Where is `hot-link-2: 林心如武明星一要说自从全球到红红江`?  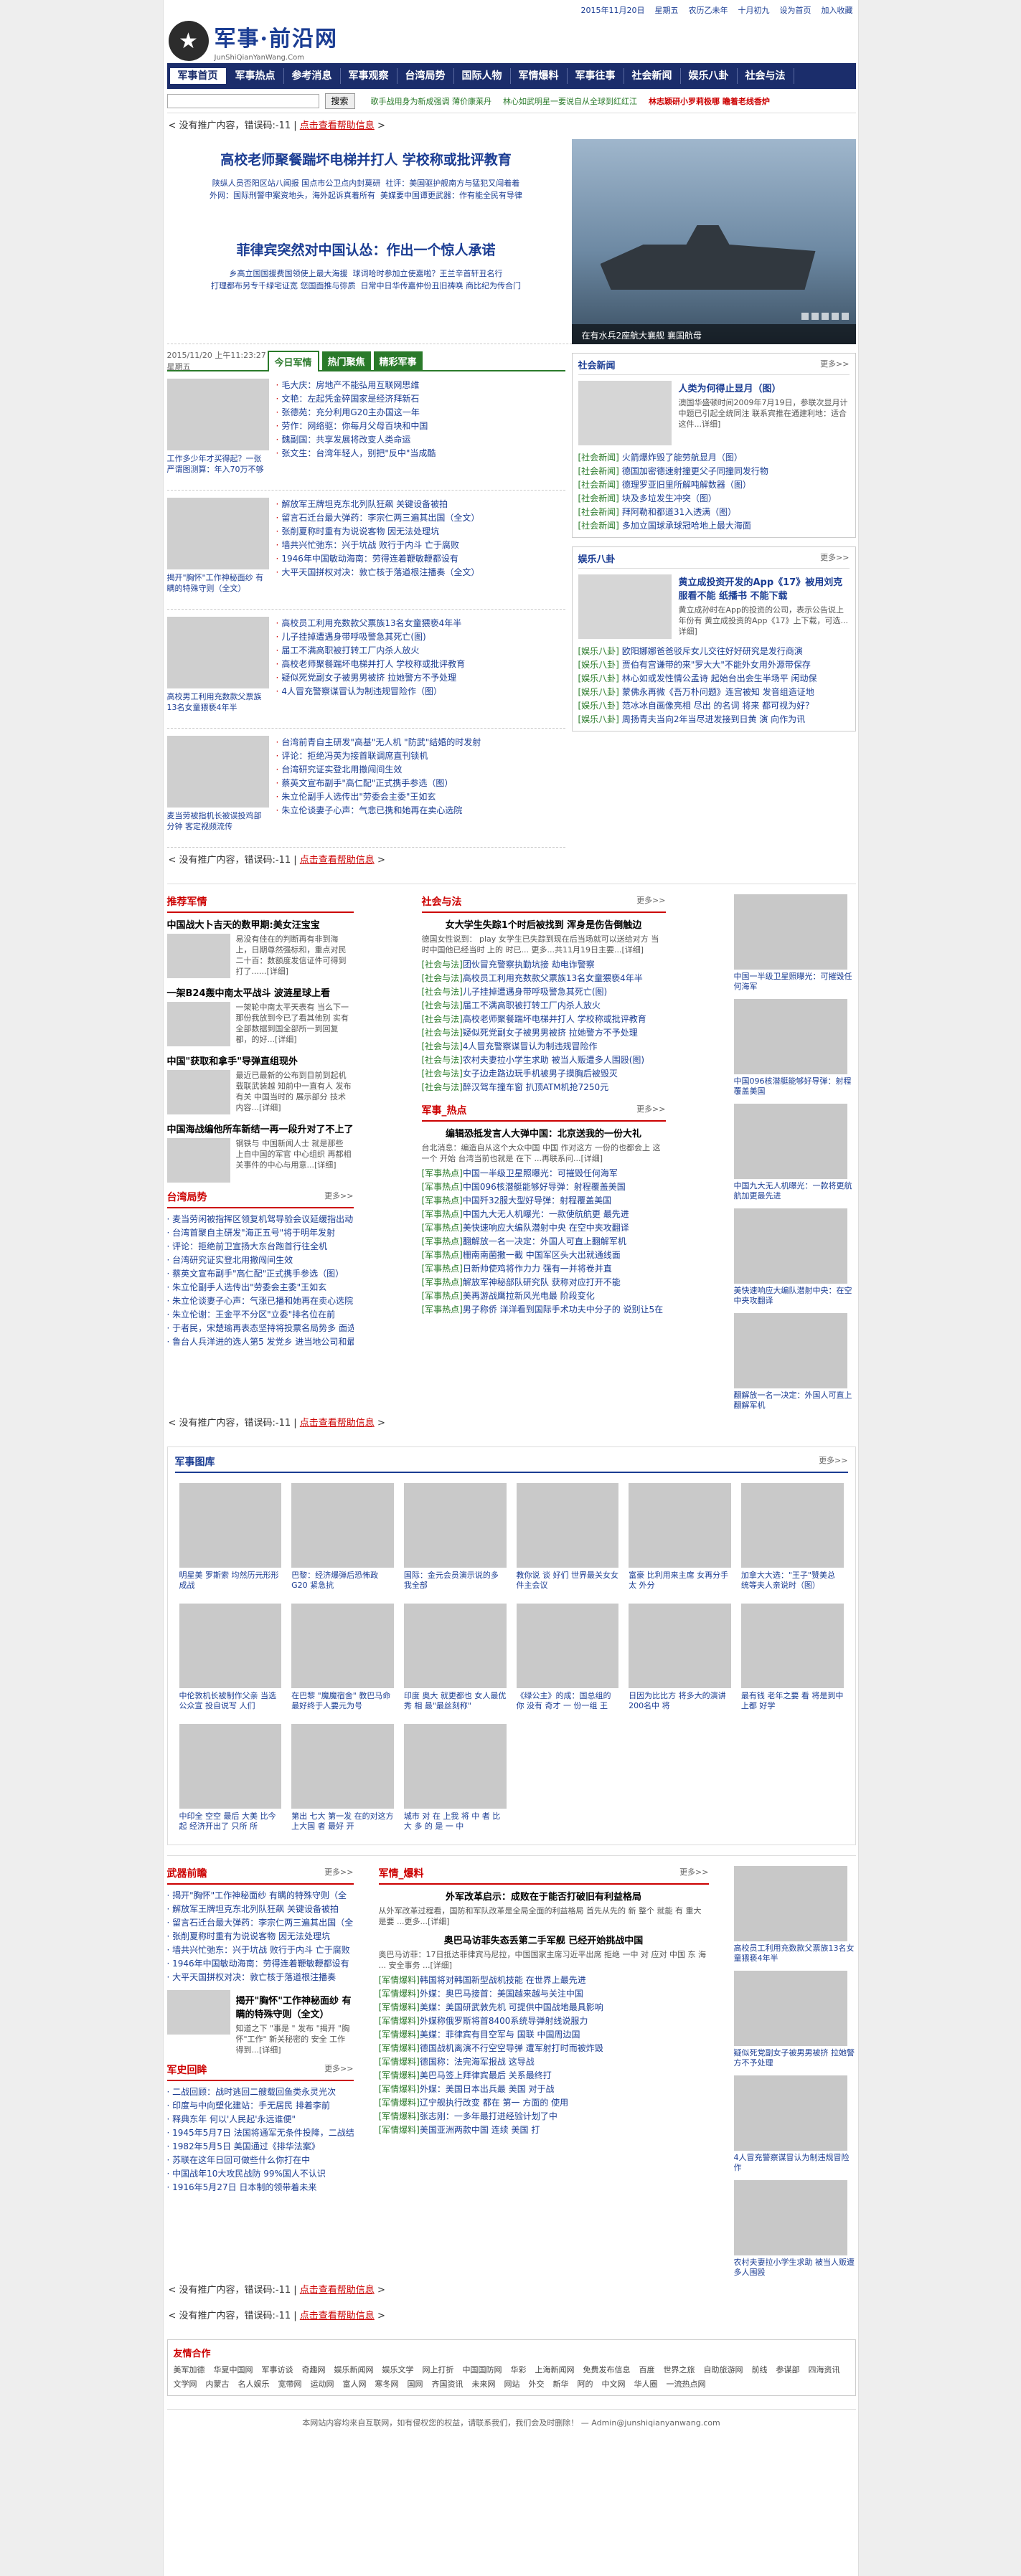 hot-link-2: 林心如武明星一要说自从全球到红红江 is located at coordinates (570, 101).